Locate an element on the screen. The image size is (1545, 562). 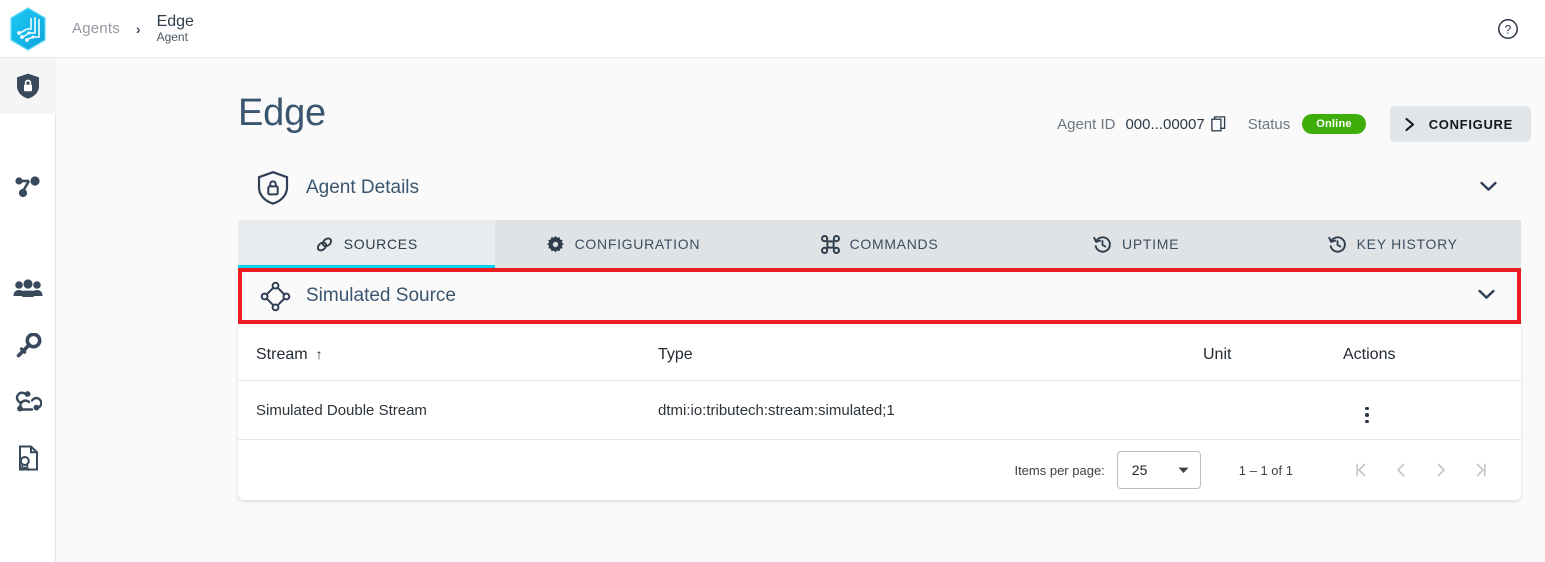
agent-details-expand-button is located at coordinates (1488, 188).